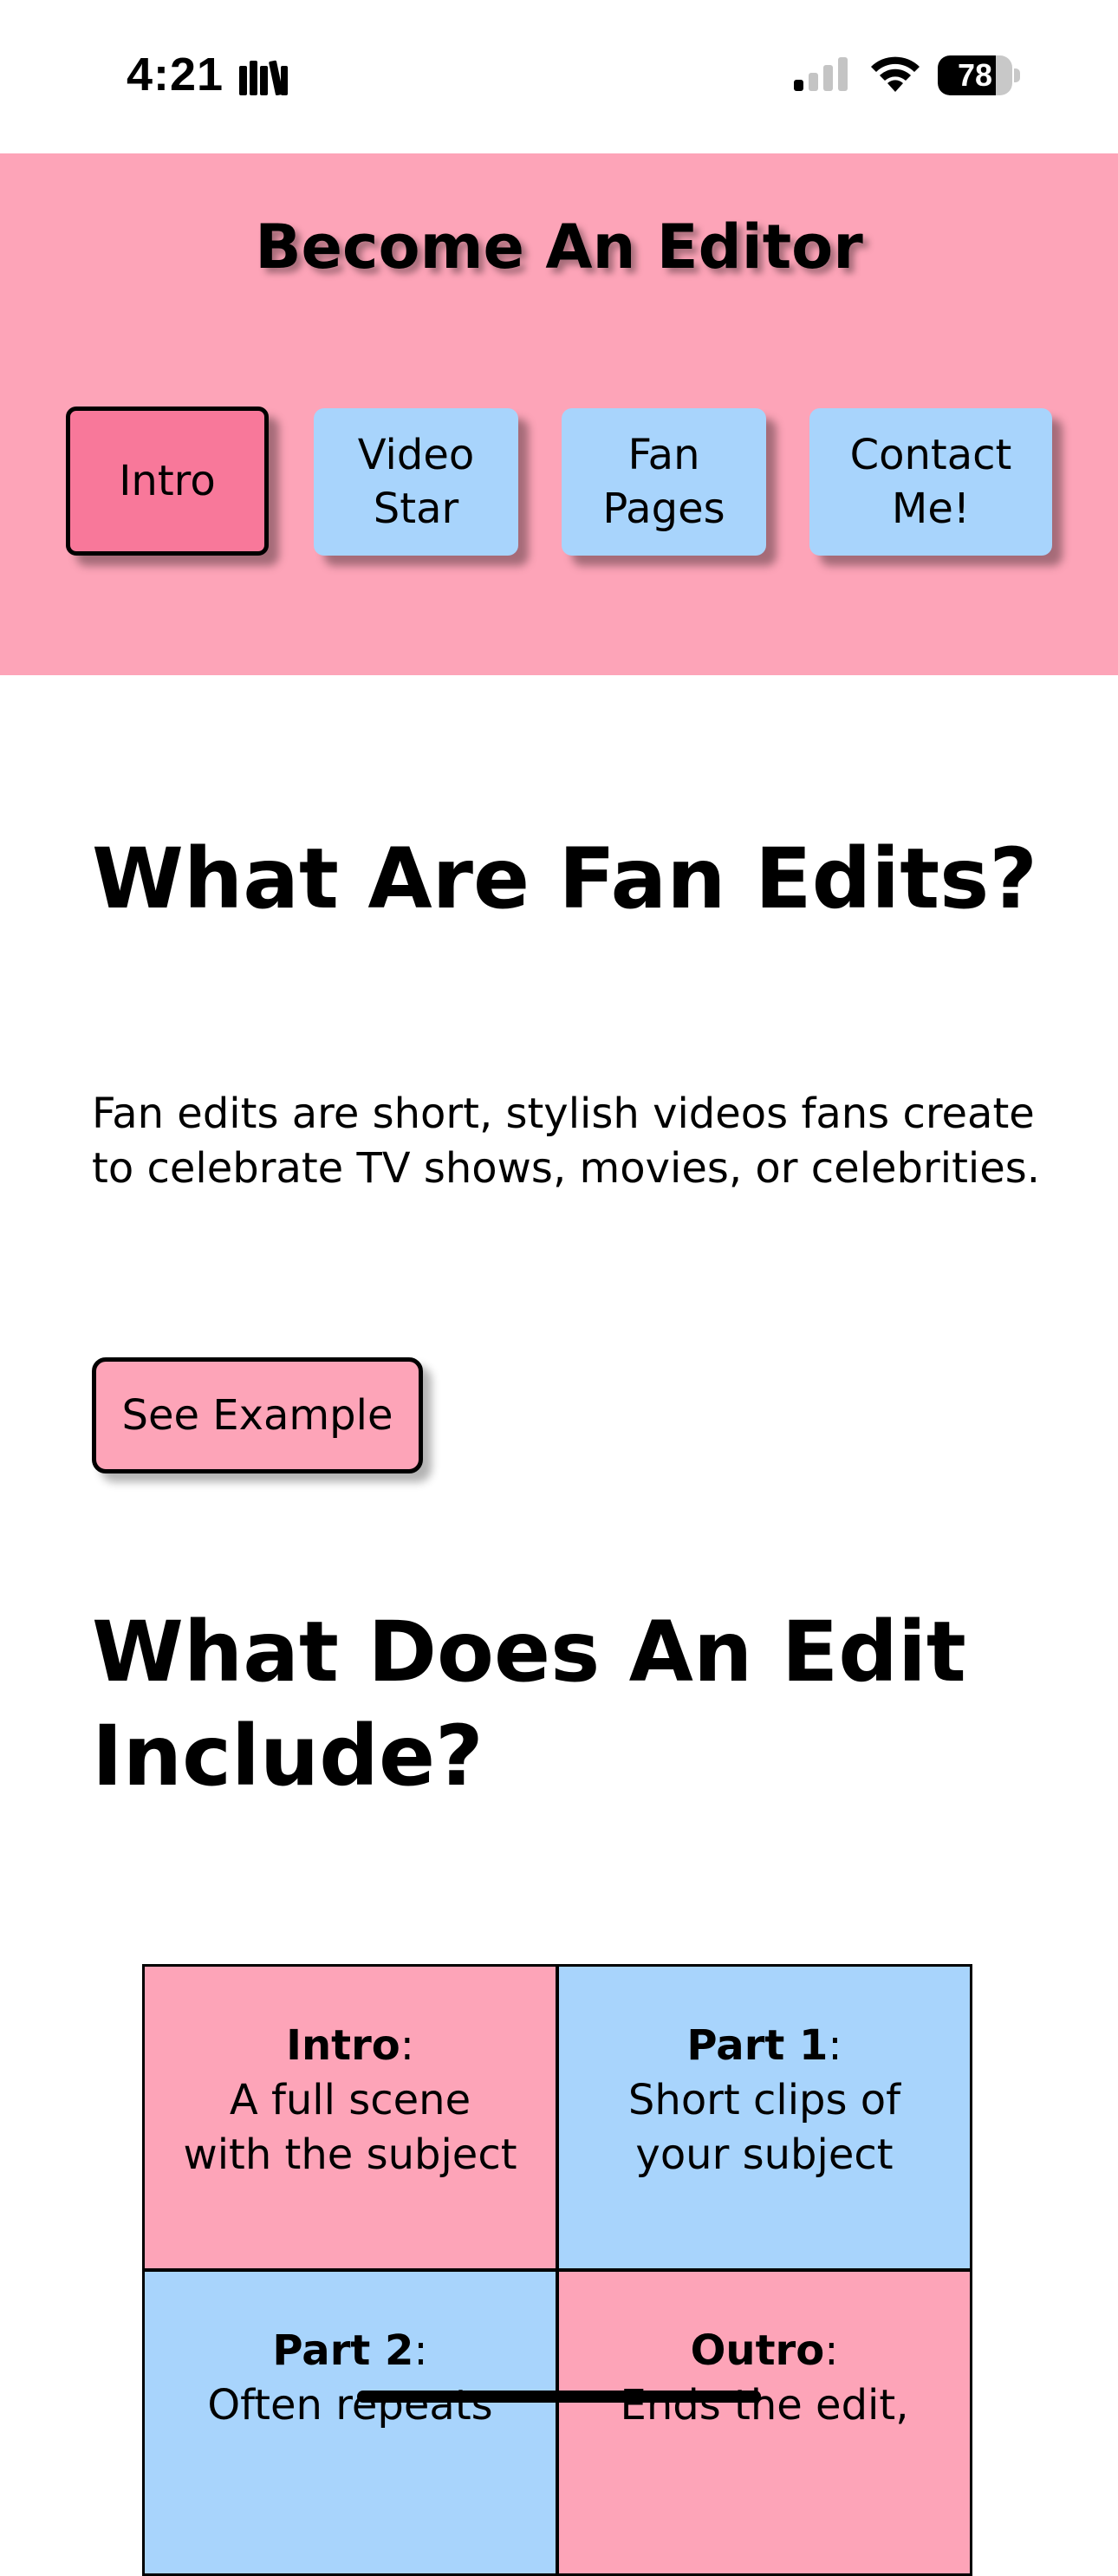  I want to click on part-cell-outro: Outro: Ends the edit,, so click(764, 2422).